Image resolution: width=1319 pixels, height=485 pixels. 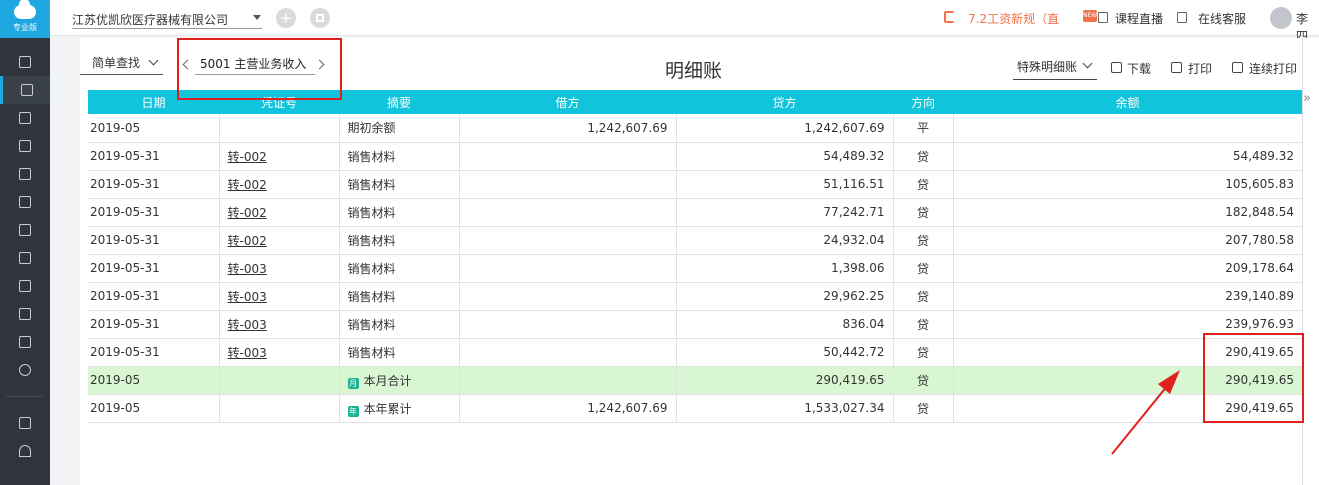 What do you see at coordinates (1176, 67) in the screenshot?
I see `print-icon` at bounding box center [1176, 67].